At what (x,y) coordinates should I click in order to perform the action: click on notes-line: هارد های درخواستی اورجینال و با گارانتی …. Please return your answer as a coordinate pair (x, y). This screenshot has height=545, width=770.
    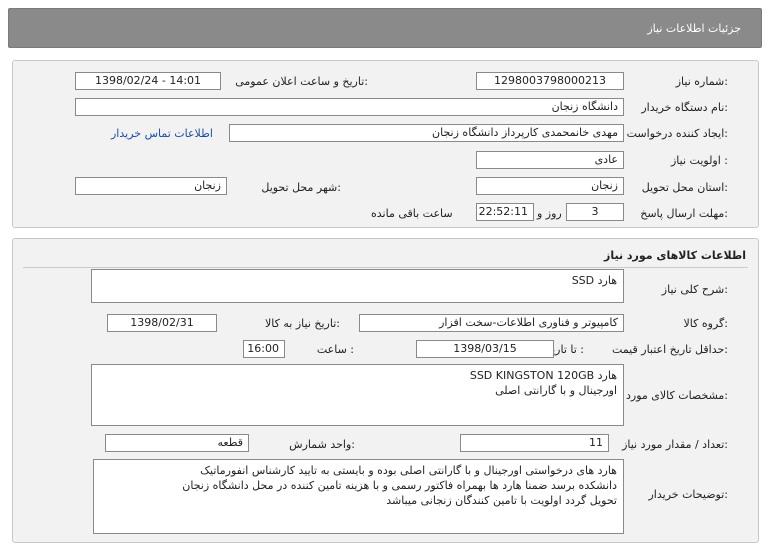
    Looking at the image, I should click on (408, 470).